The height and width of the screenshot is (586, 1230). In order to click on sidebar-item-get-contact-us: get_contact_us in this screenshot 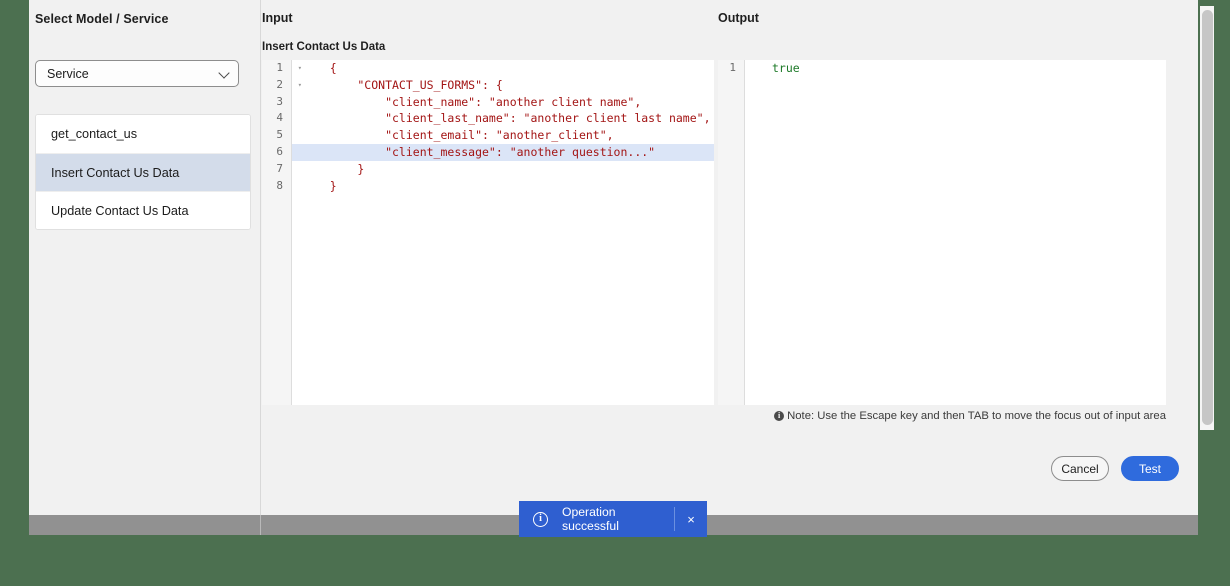, I will do `click(143, 134)`.